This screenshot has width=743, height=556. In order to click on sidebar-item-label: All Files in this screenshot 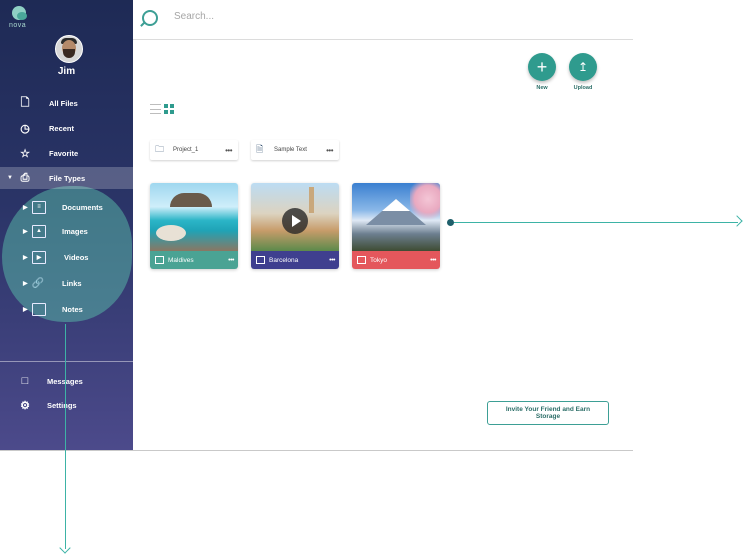, I will do `click(63, 103)`.